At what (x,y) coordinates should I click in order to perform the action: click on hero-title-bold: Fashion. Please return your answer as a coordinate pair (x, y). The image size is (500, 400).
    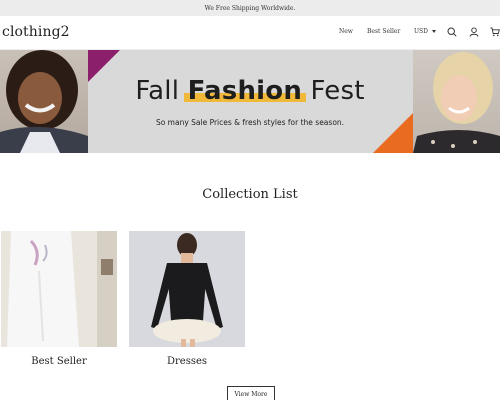
    Looking at the image, I should click on (245, 91).